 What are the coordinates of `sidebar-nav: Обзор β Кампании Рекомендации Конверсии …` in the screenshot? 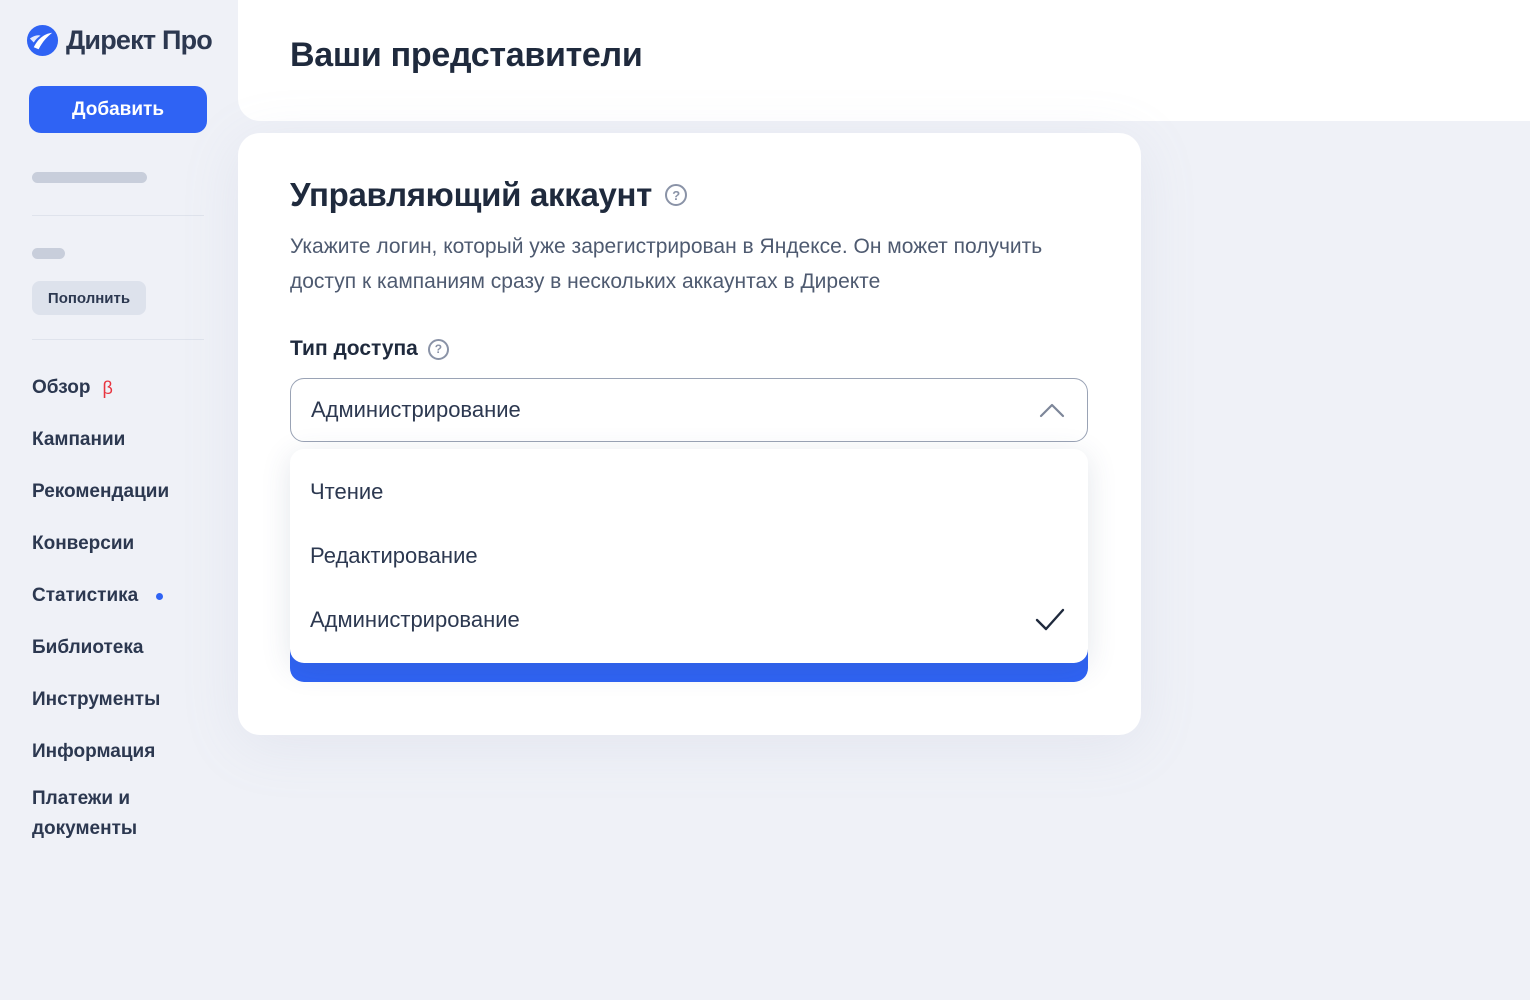 It's located at (132, 603).